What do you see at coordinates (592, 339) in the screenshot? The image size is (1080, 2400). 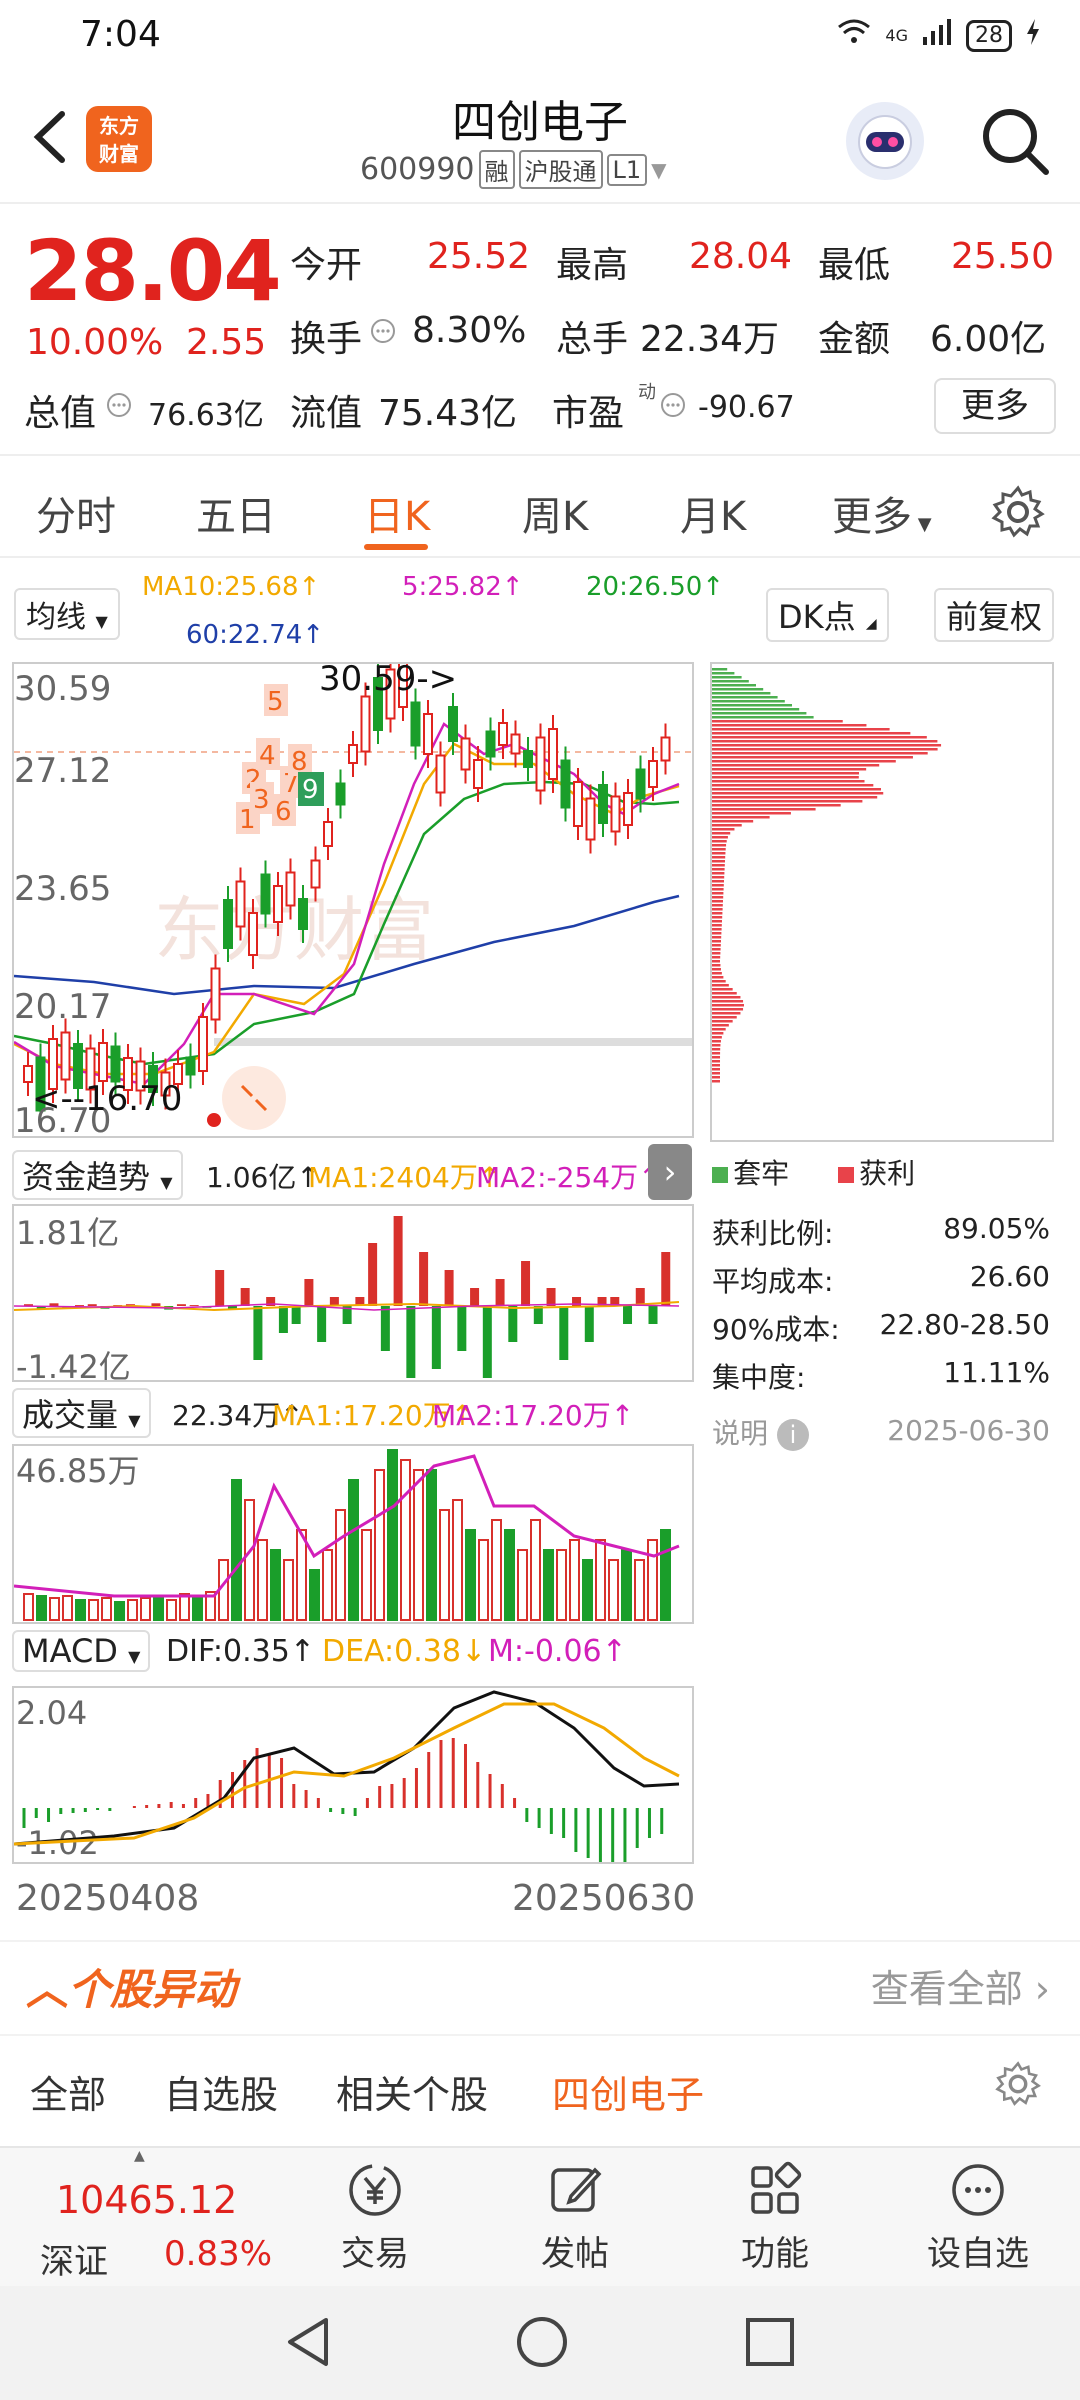 I see `volume-label: 总手` at bounding box center [592, 339].